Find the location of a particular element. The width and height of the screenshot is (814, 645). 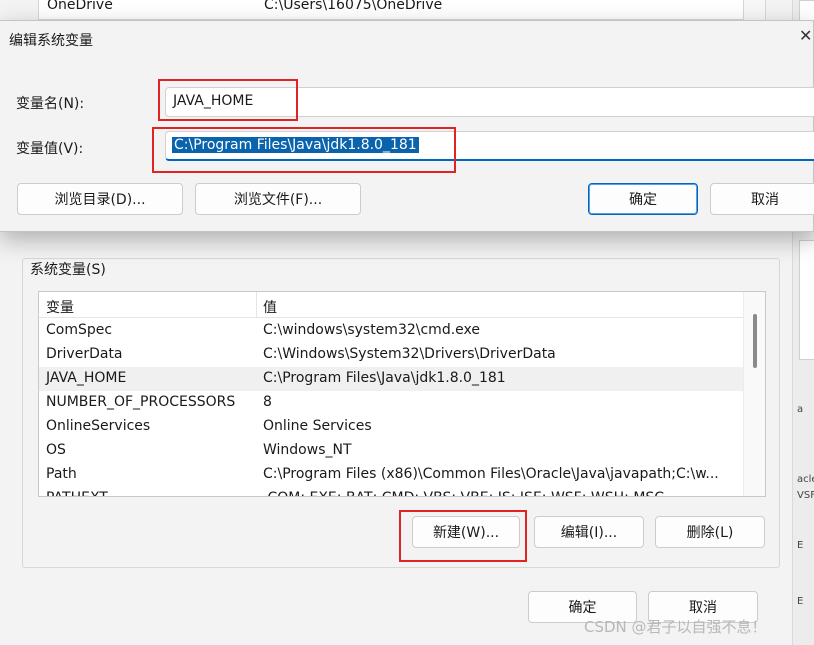

var-name: OS is located at coordinates (56, 450).